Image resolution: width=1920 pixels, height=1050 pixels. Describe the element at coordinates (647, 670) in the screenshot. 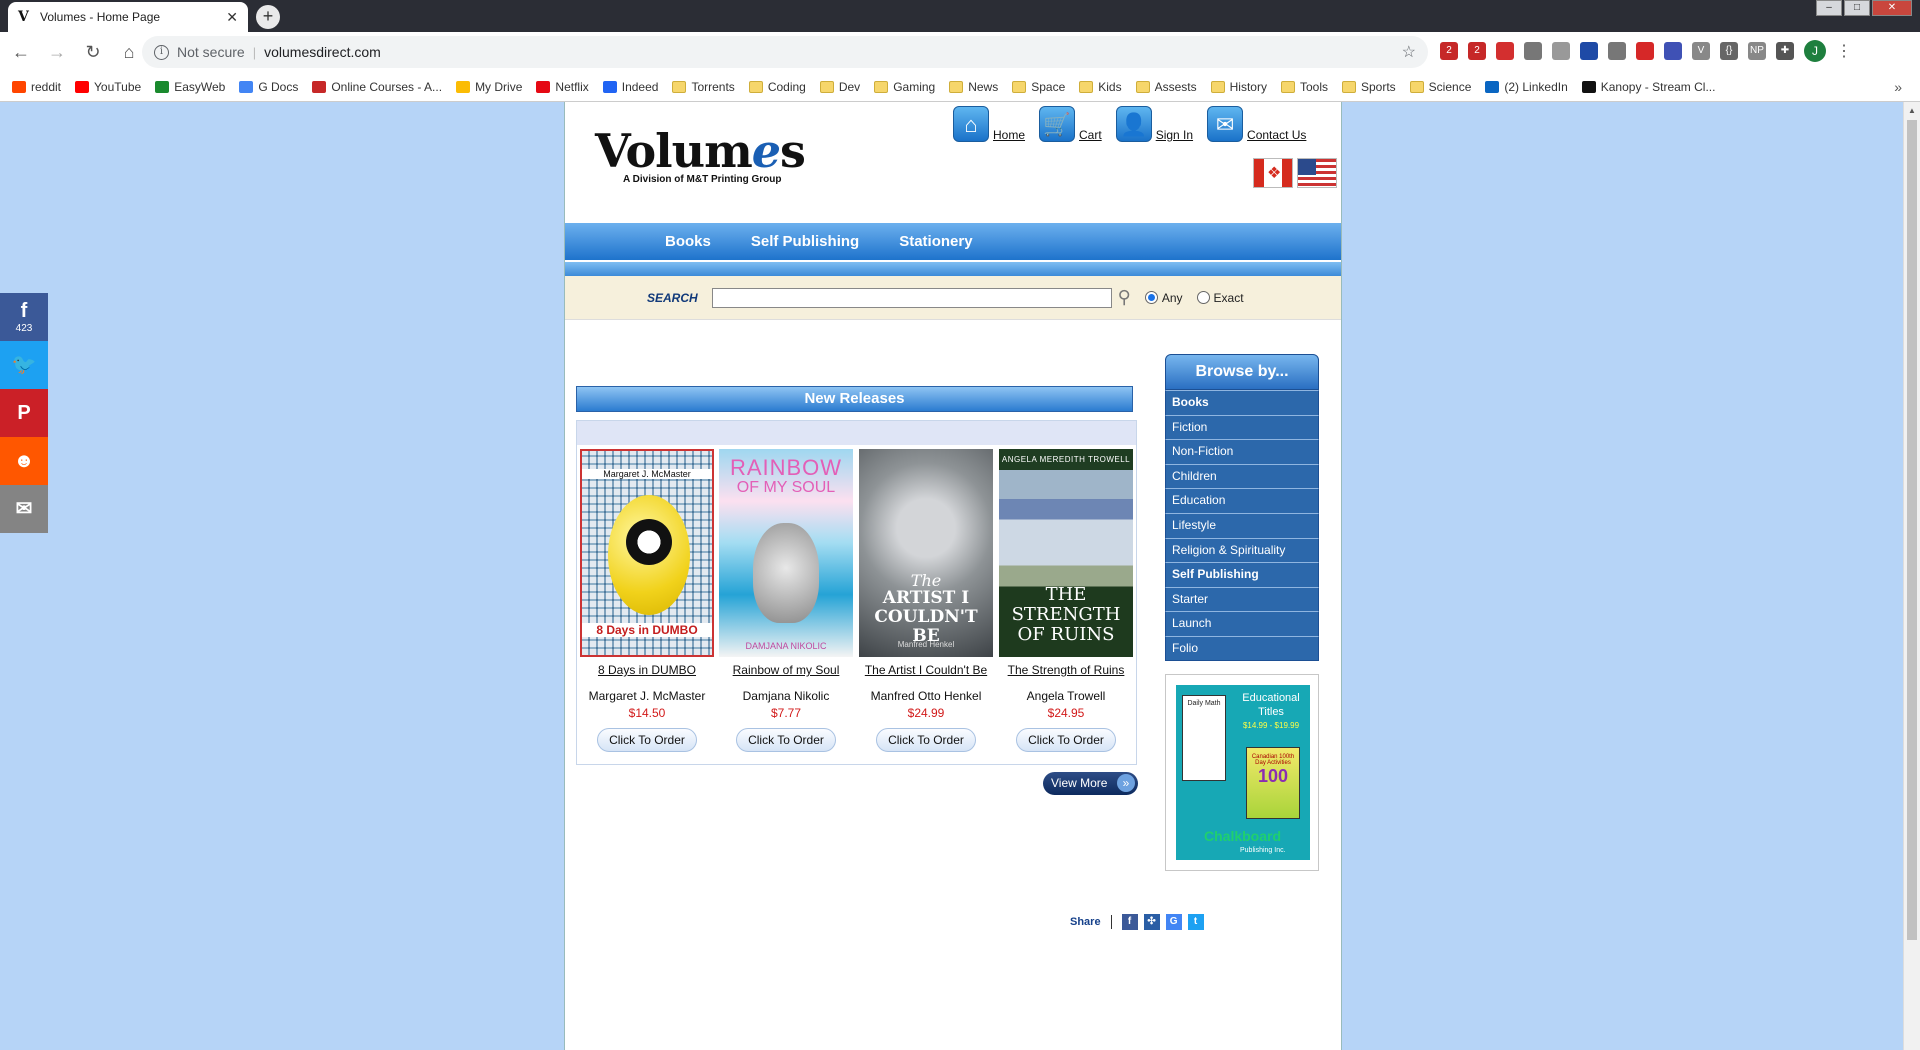

I see `book-title-link: 8 Days in DUMBO` at that location.